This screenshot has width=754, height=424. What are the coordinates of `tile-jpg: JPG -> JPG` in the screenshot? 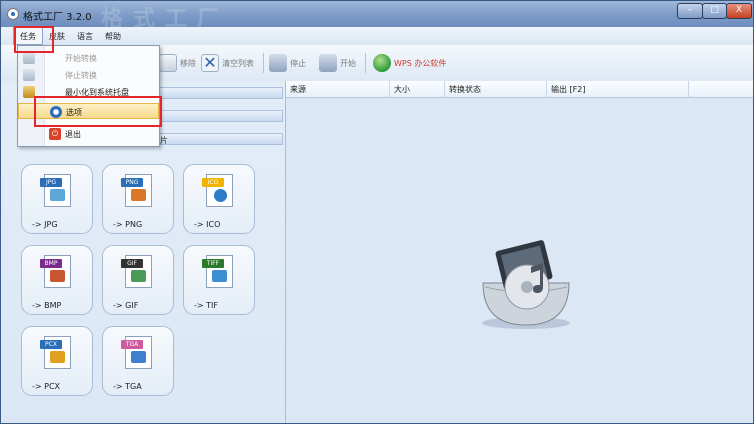 It's located at (57, 199).